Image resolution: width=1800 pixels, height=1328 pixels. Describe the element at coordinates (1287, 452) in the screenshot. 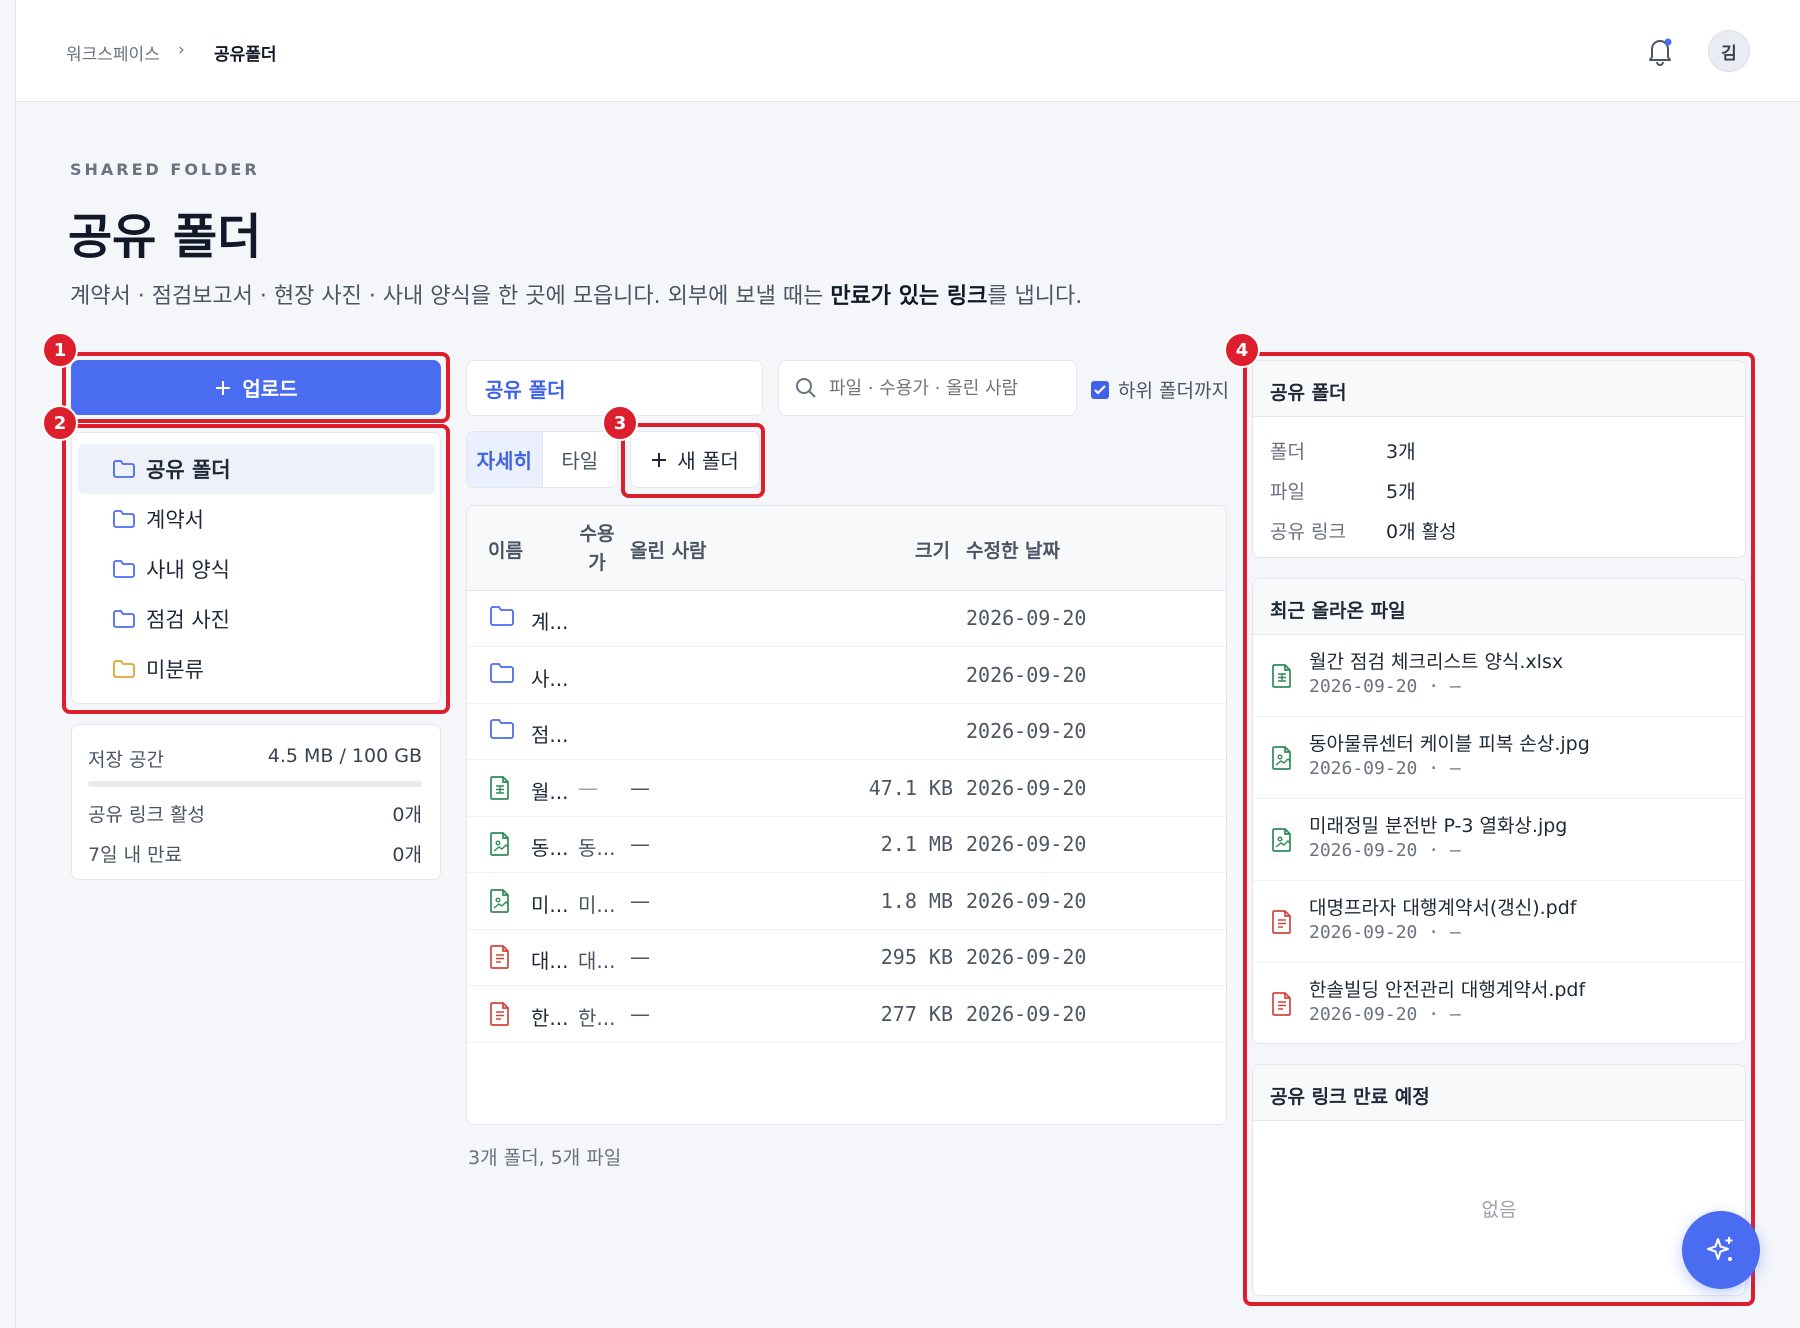

I see `info-label: 폴더` at that location.